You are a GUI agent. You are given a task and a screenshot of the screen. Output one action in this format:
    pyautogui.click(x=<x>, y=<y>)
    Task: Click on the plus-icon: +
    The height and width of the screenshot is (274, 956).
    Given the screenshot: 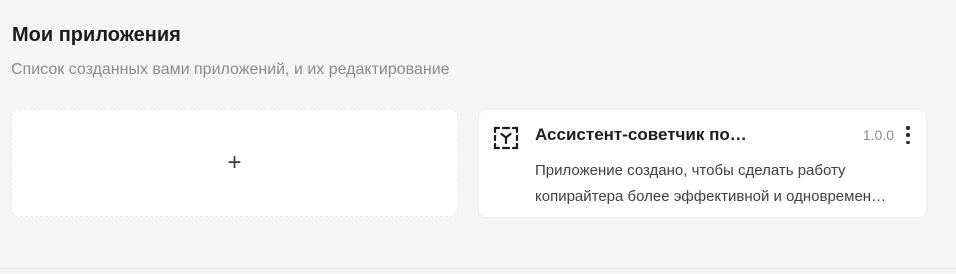 What is the action you would take?
    pyautogui.click(x=234, y=162)
    